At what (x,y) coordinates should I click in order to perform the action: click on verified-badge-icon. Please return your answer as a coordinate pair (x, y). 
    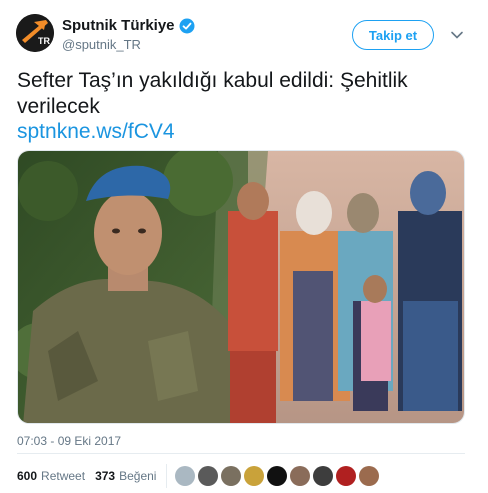
    Looking at the image, I should click on (187, 25).